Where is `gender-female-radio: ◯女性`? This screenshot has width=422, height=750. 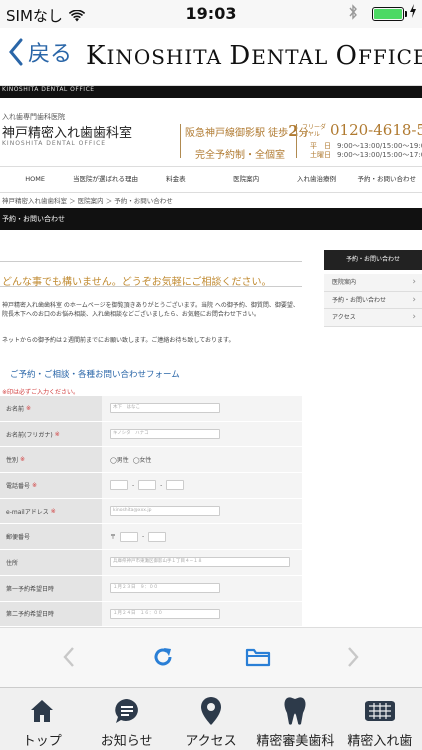
gender-female-radio: ◯女性 is located at coordinates (142, 459).